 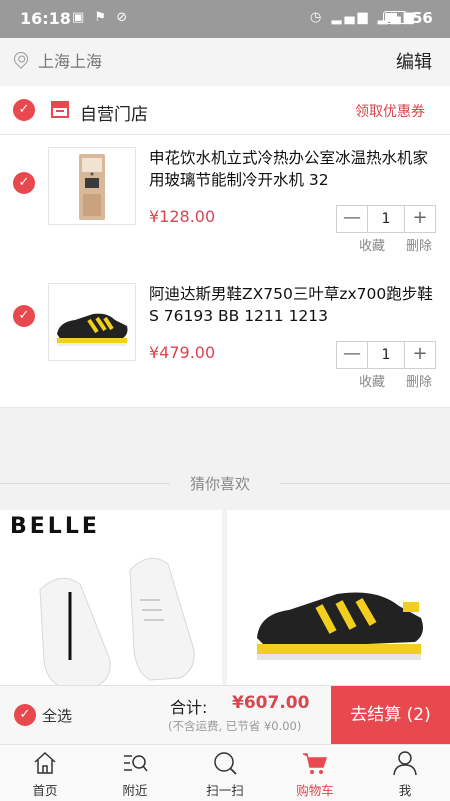 What do you see at coordinates (25, 715) in the screenshot?
I see `select-all-checkbox: ✓` at bounding box center [25, 715].